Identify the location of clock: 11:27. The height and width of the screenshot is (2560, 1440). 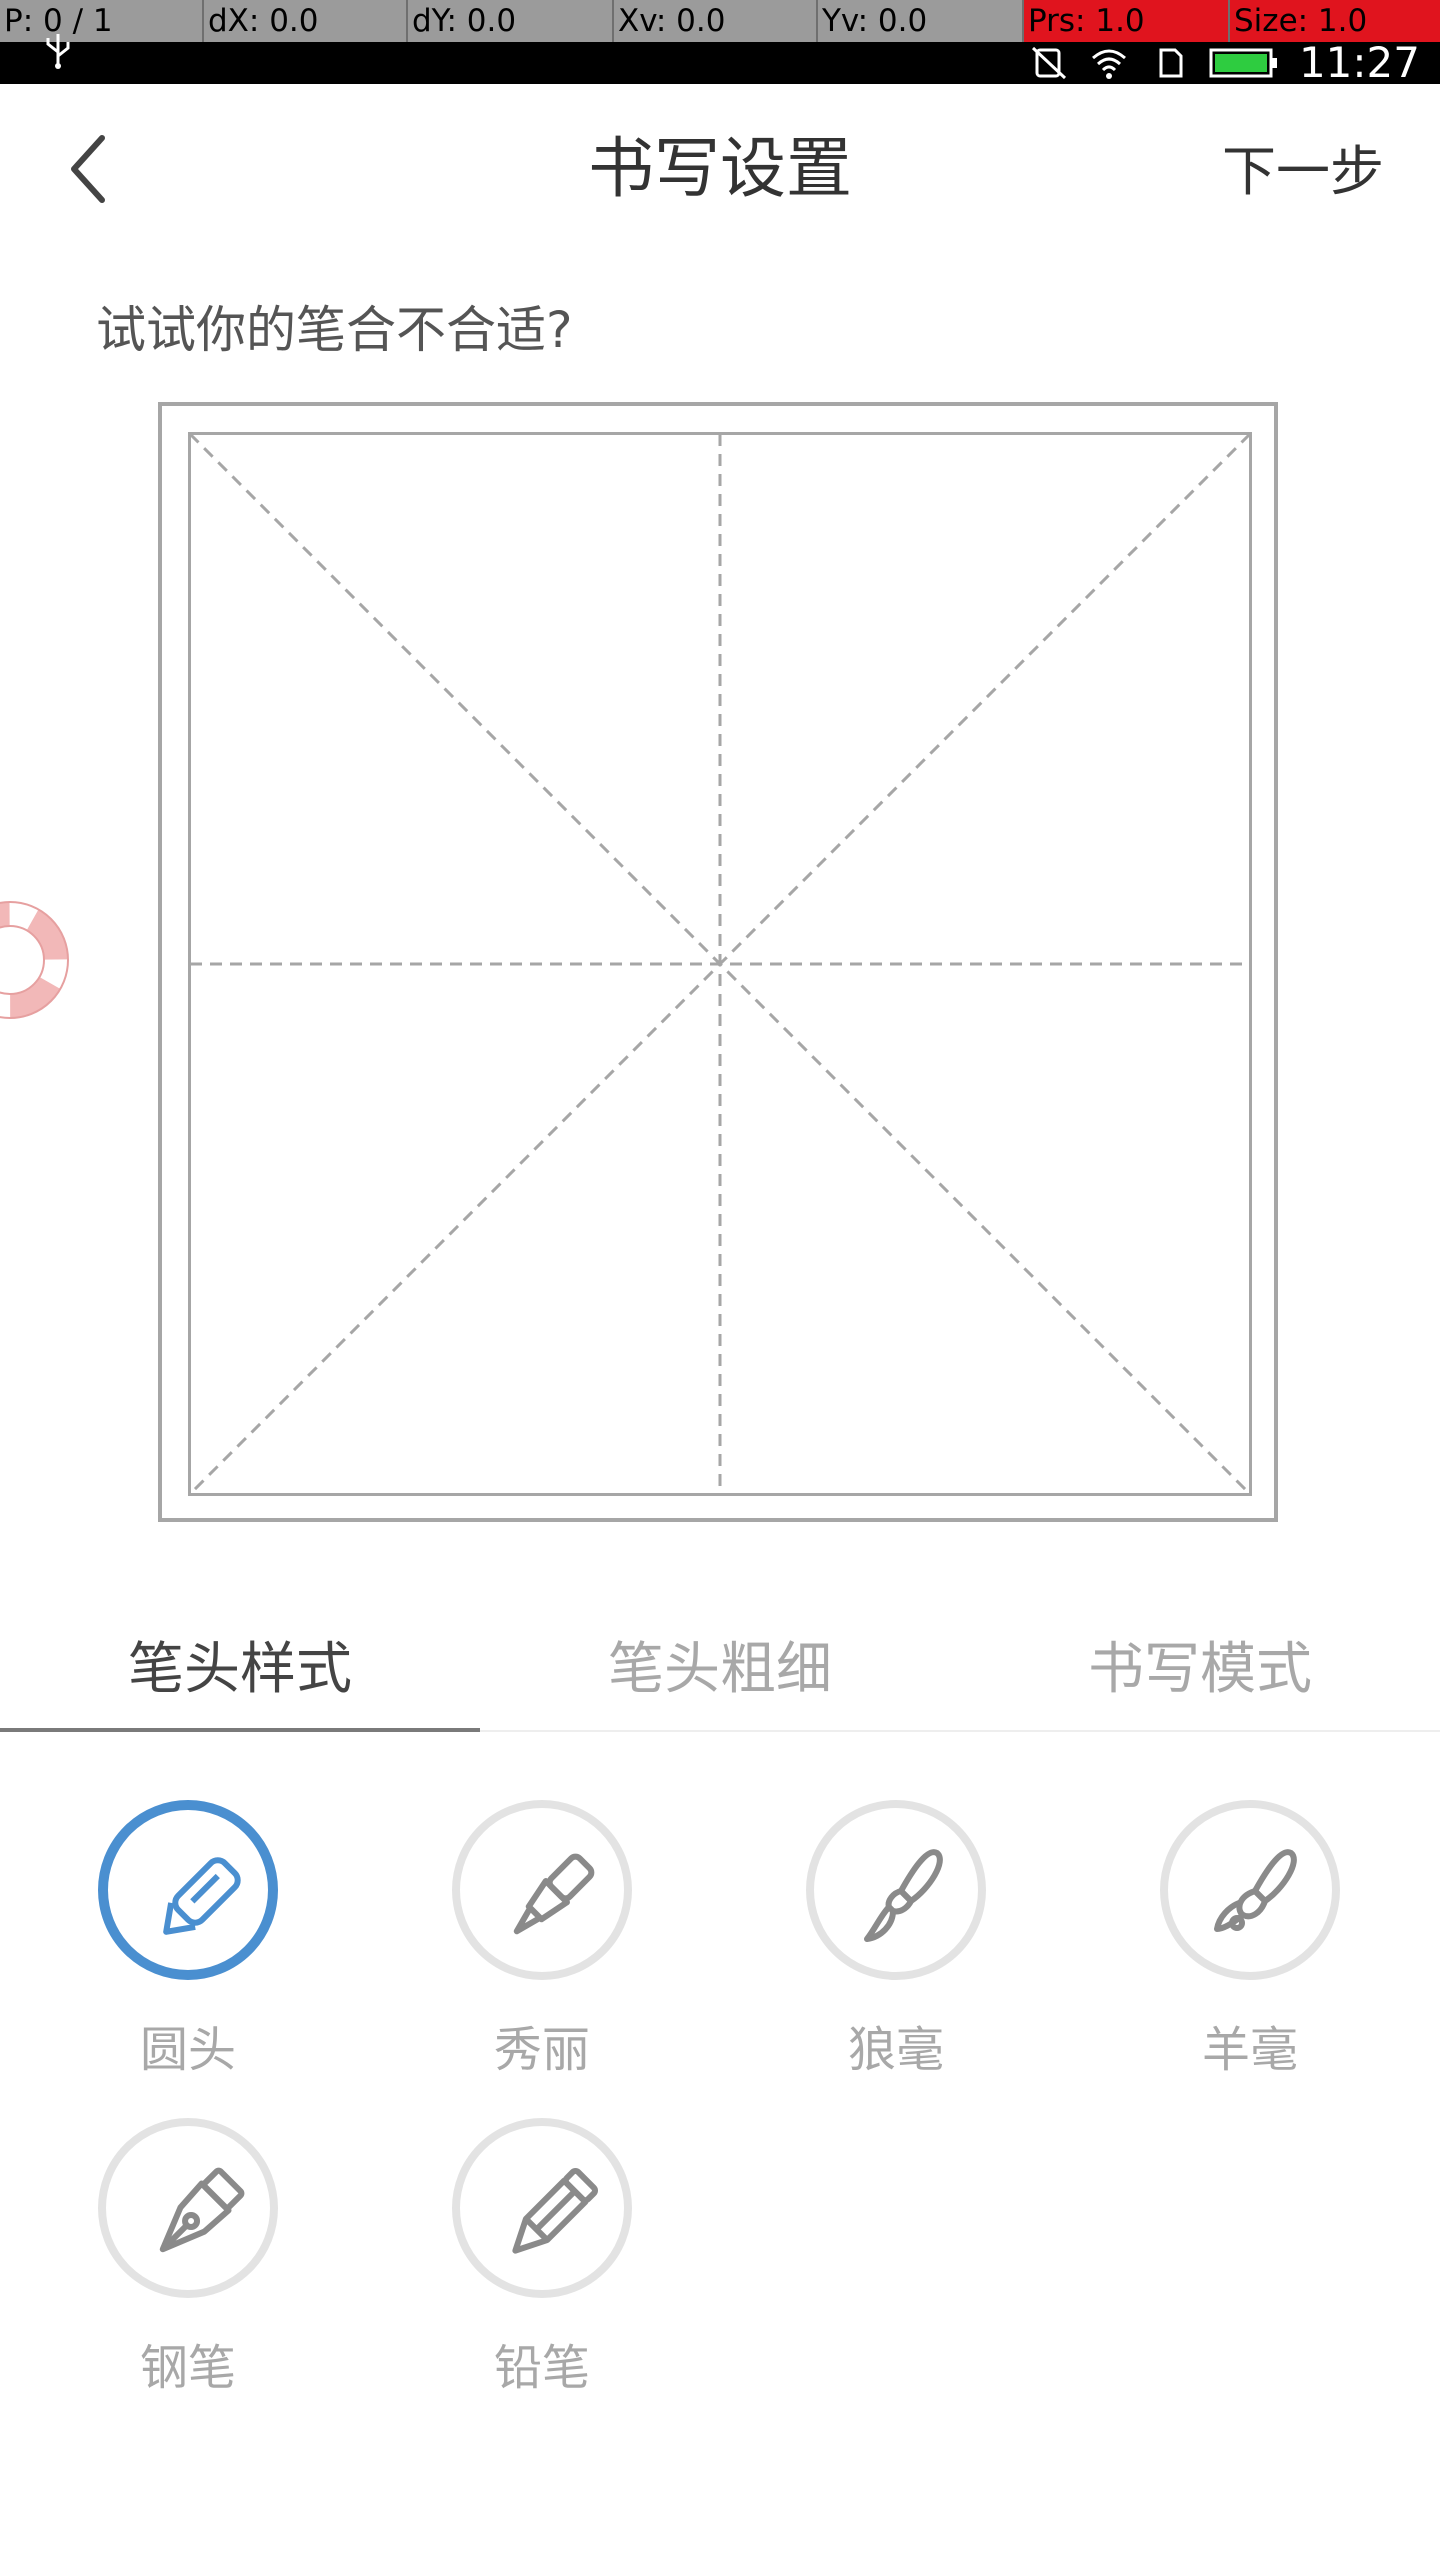
(1359, 62).